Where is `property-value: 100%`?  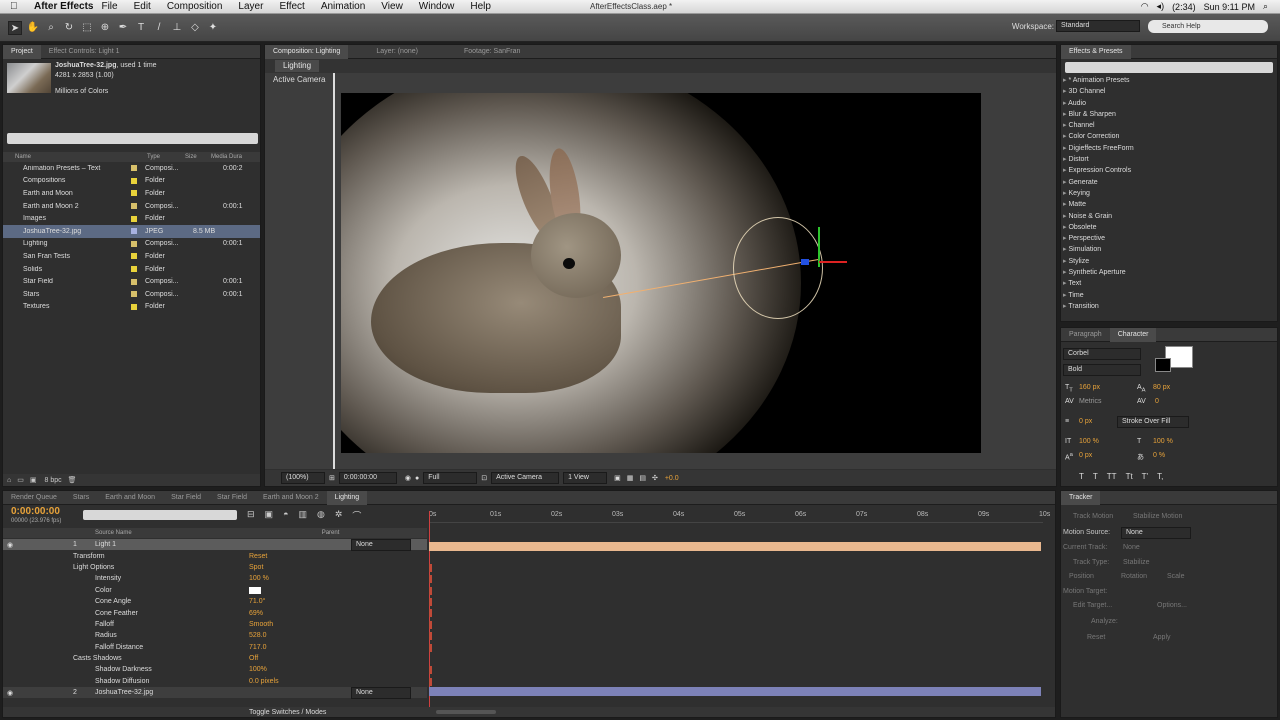 property-value: 100% is located at coordinates (258, 669).